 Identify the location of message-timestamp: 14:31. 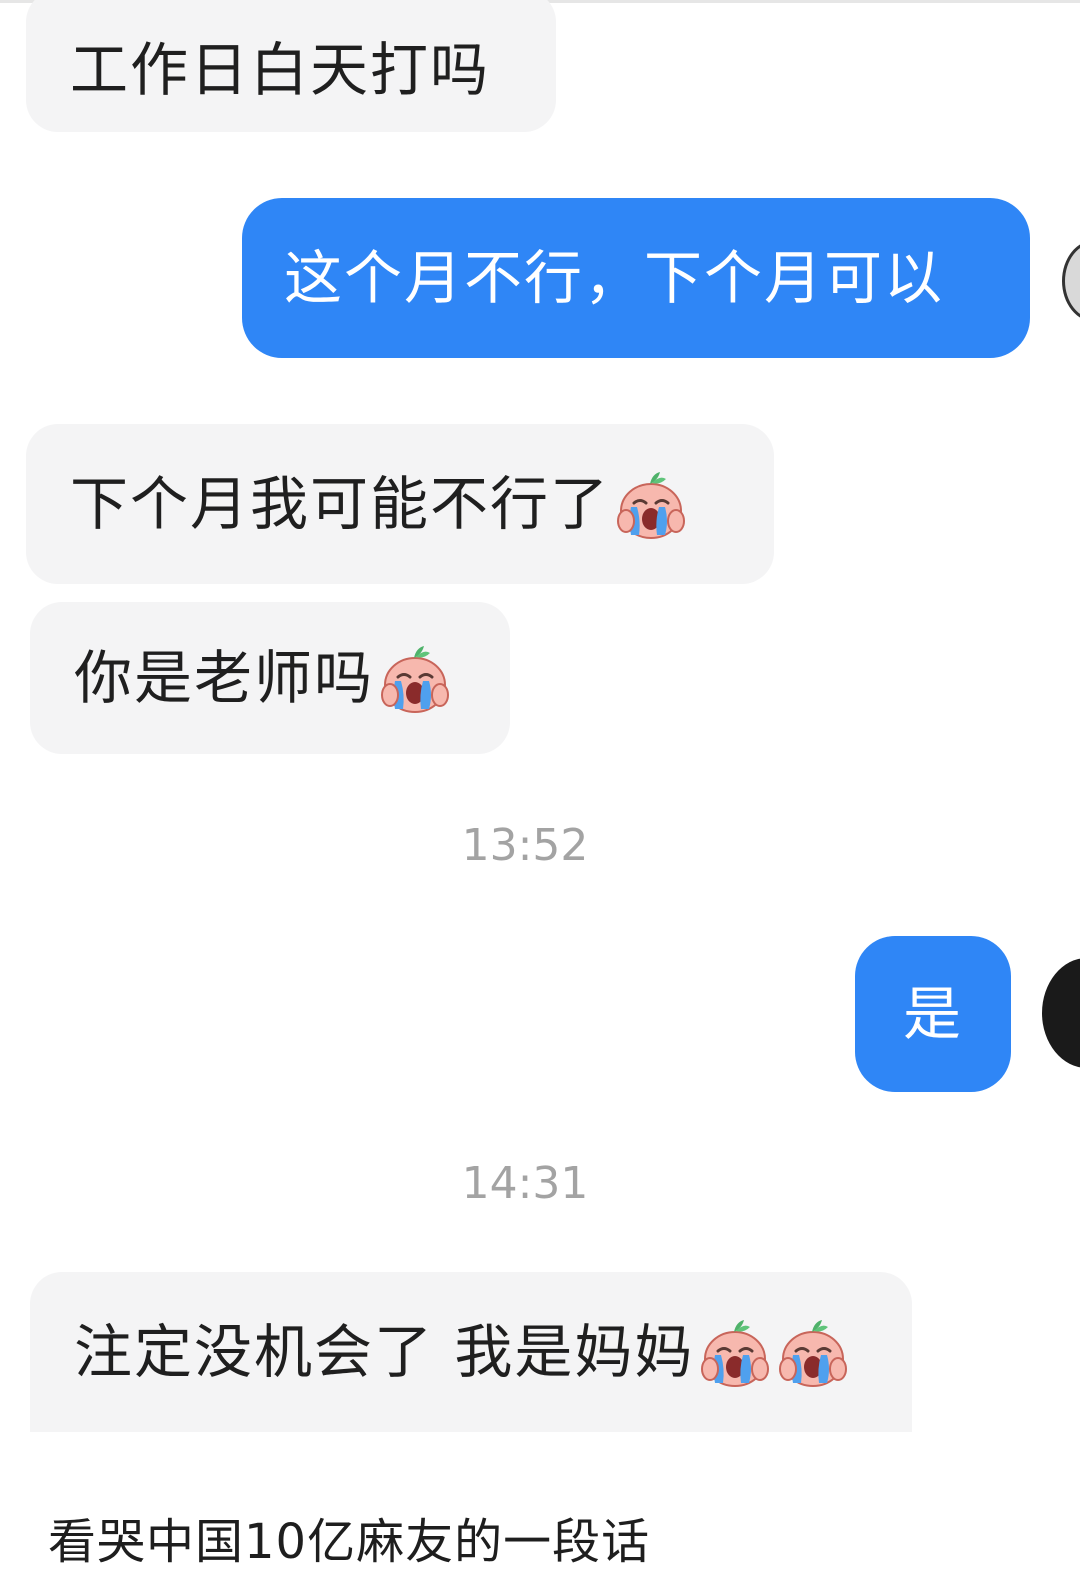
(525, 1183).